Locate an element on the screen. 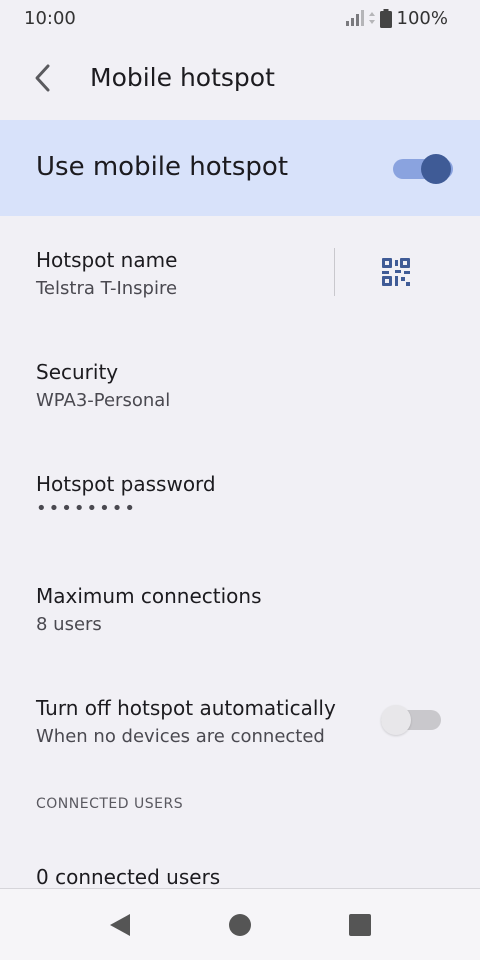 The height and width of the screenshot is (960, 480). security-row: Security WPA3-Personal is located at coordinates (240, 390).